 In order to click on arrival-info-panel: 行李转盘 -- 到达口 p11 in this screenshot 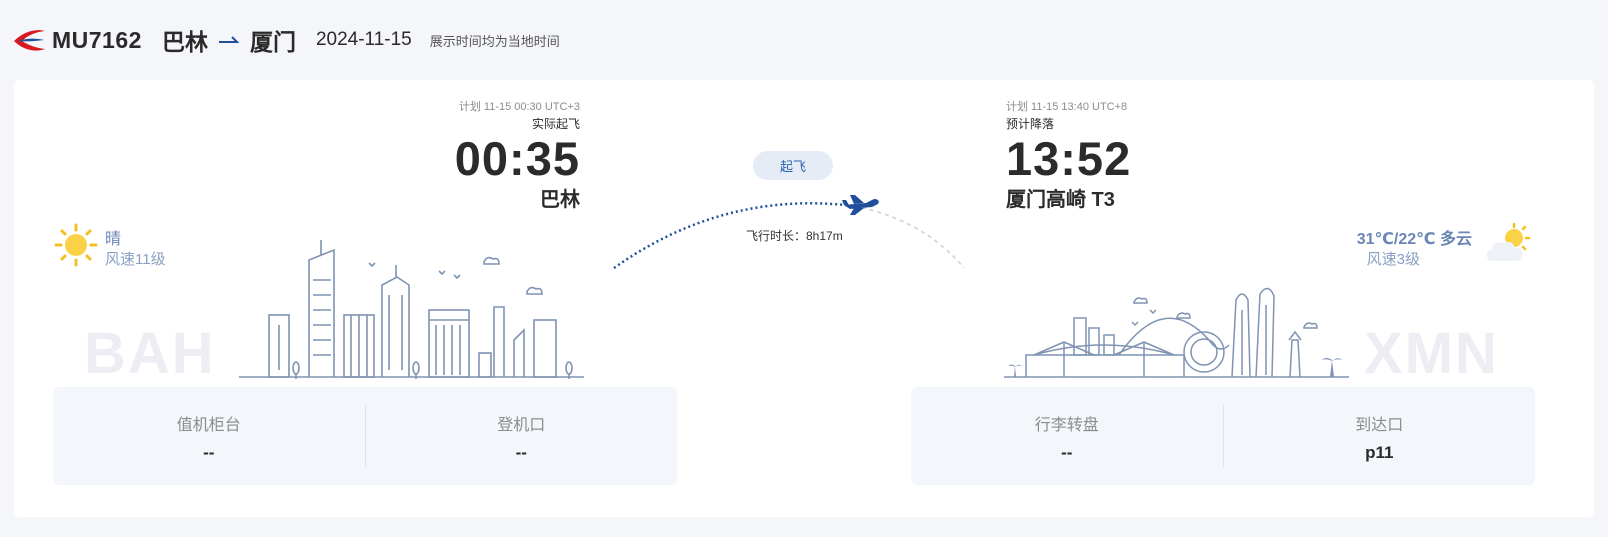, I will do `click(1223, 436)`.